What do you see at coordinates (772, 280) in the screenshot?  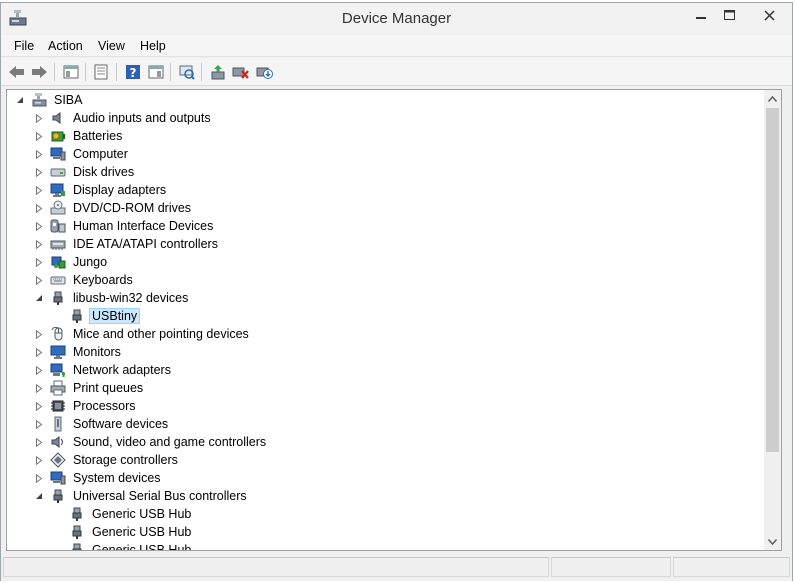 I see `scrollbar-thumb` at bounding box center [772, 280].